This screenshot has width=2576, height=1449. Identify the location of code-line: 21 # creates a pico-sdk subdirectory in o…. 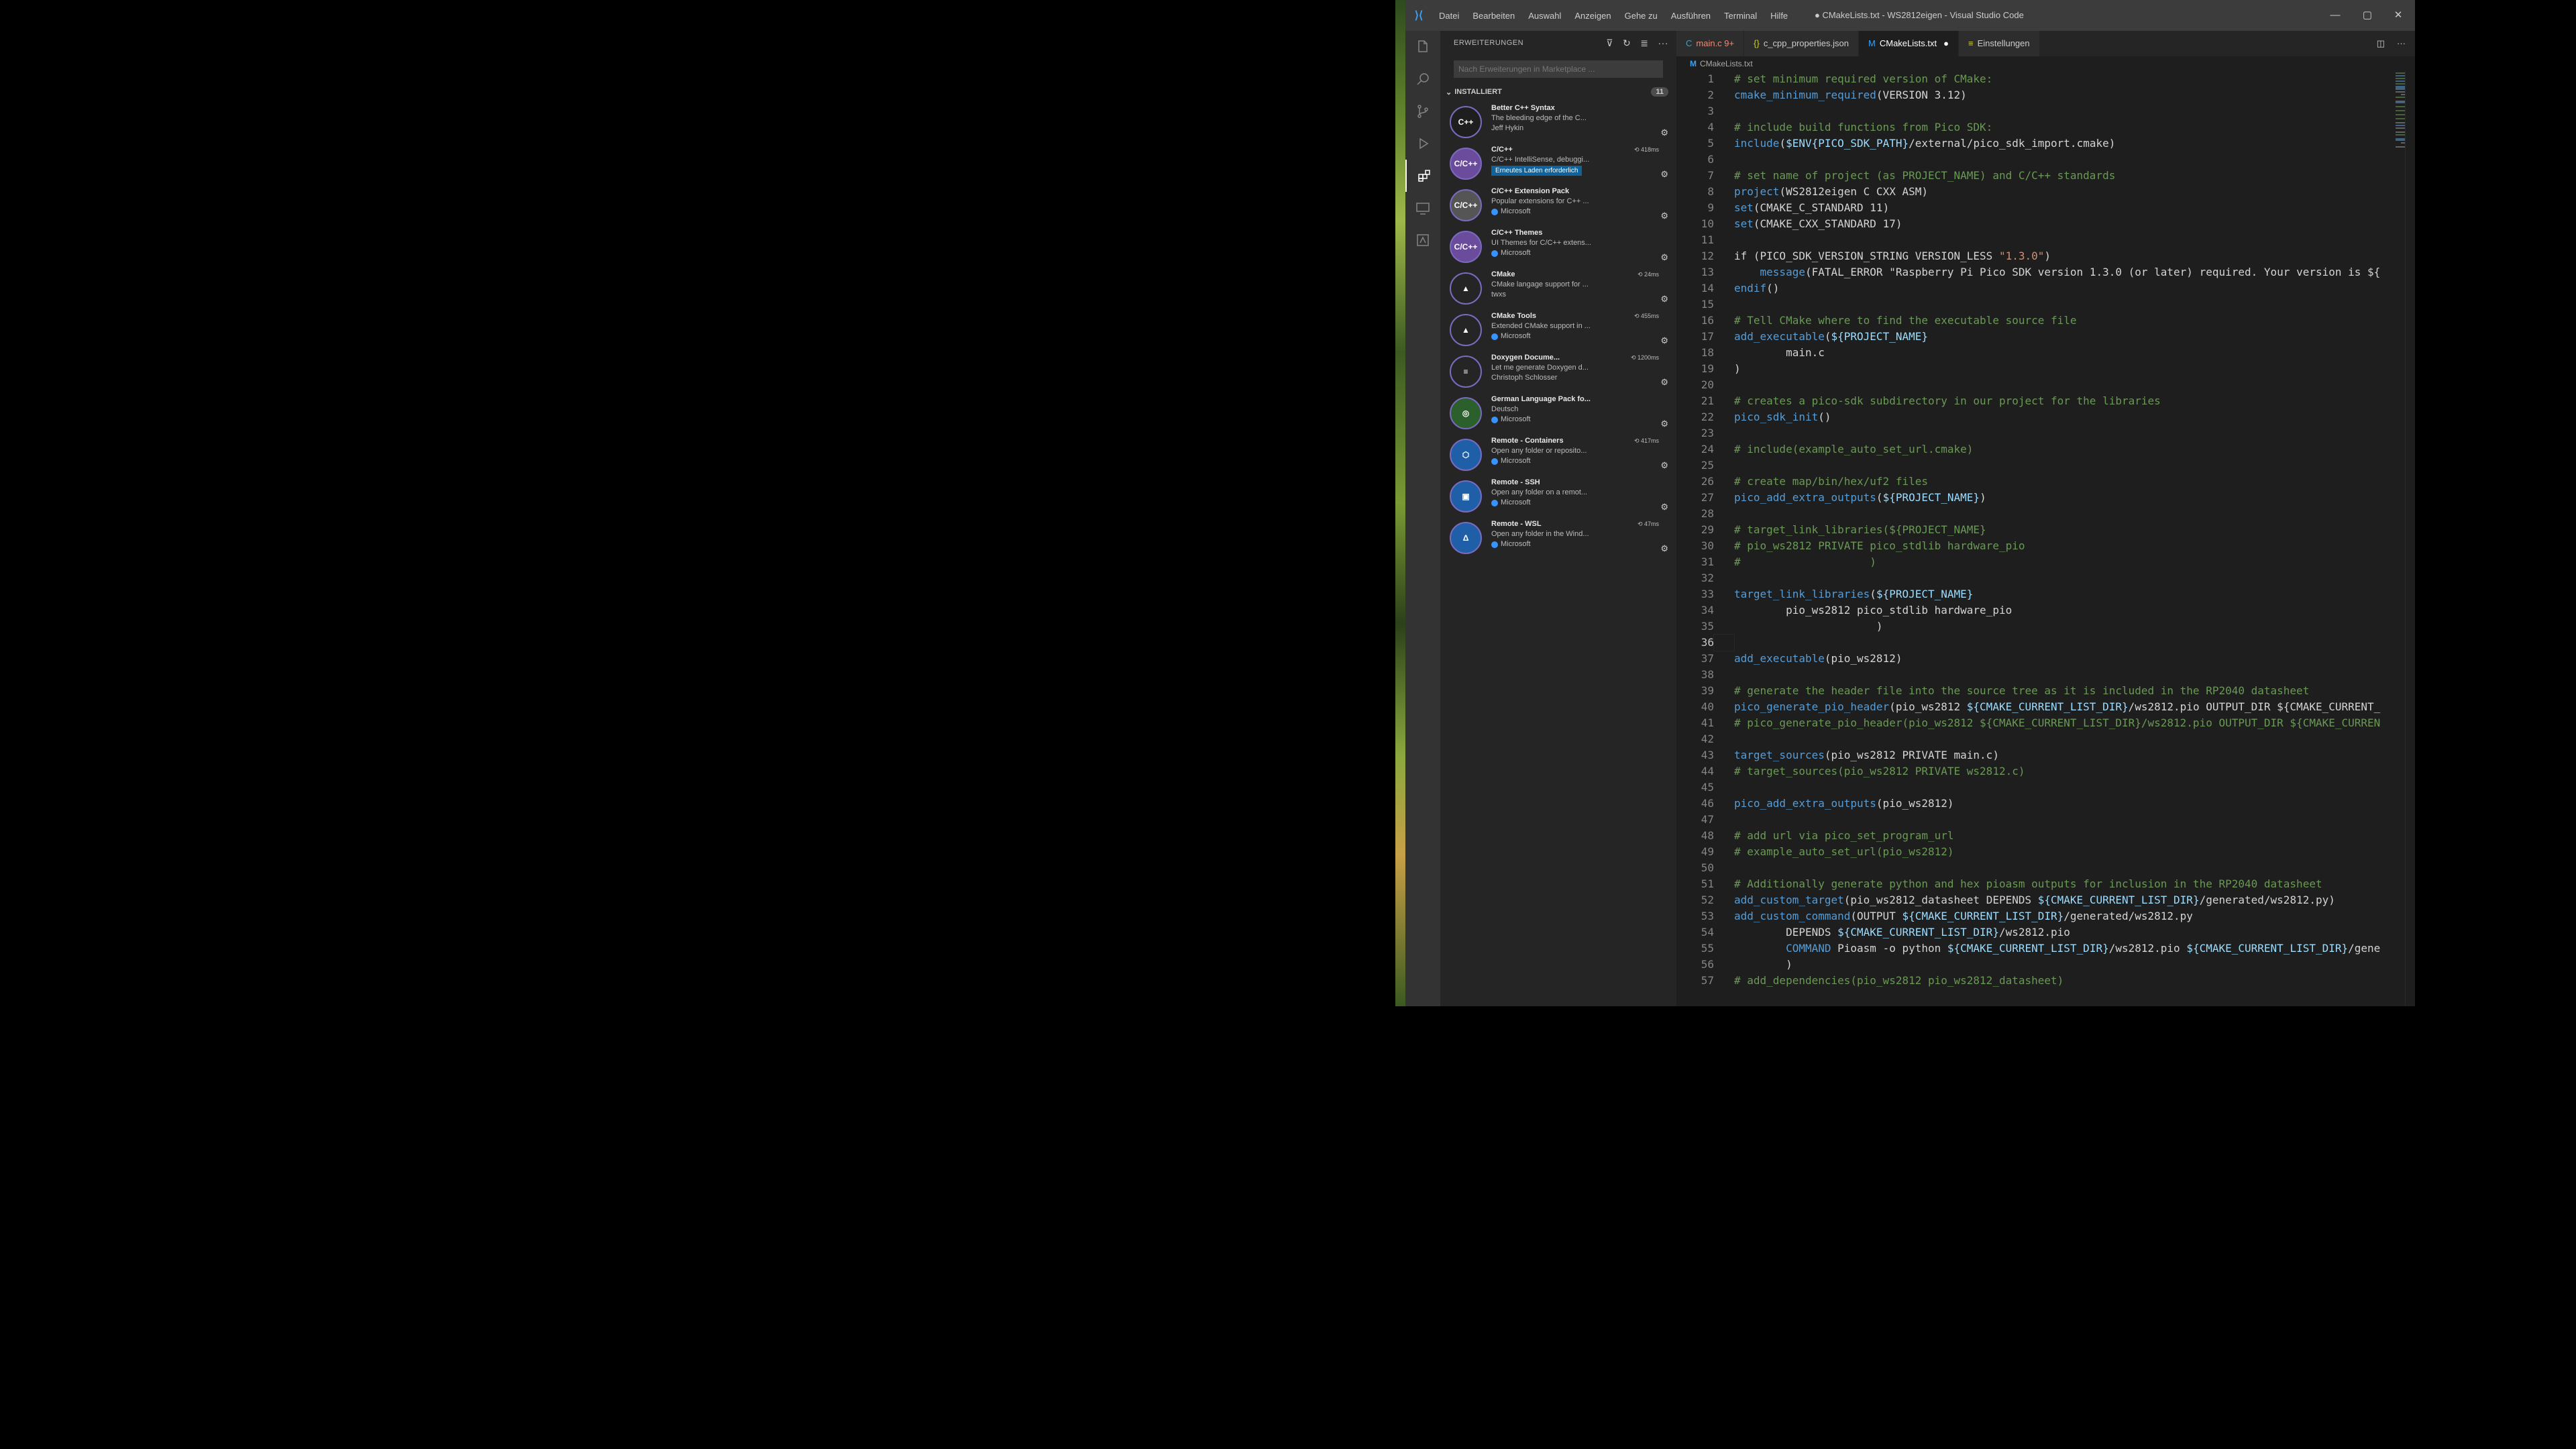
(2035, 401).